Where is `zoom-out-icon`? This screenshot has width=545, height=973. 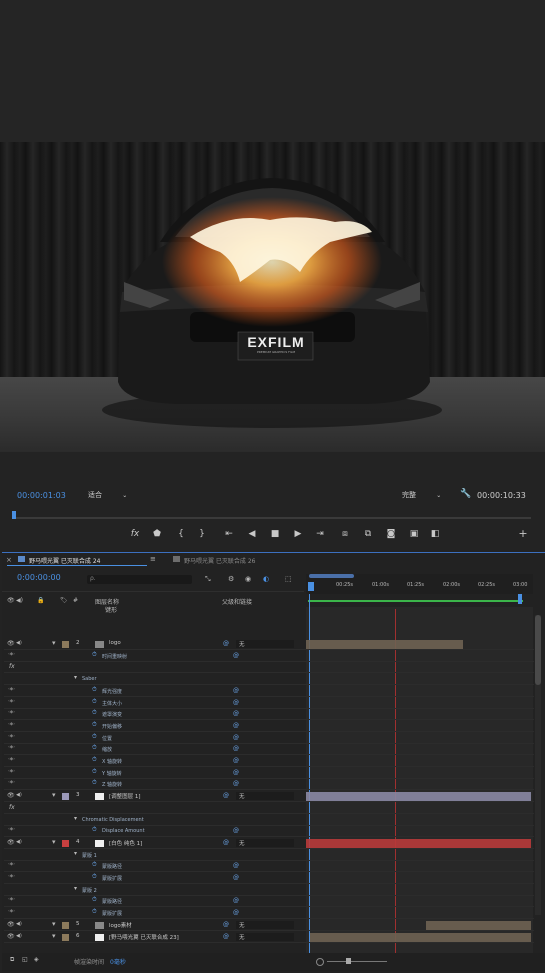
zoom-out-icon is located at coordinates (320, 962).